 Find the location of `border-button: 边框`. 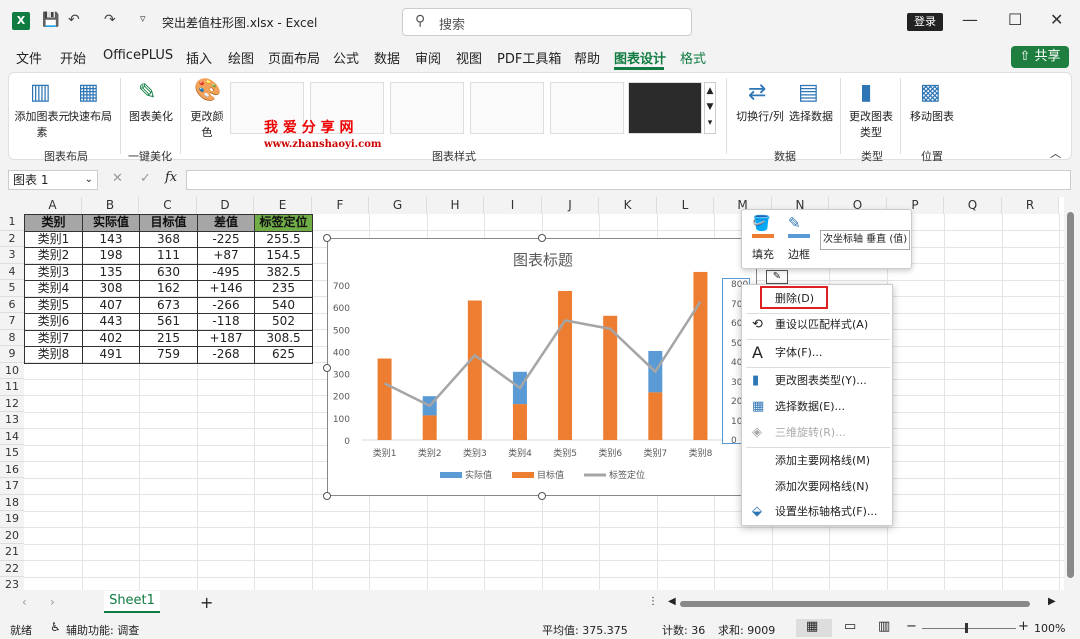

border-button: 边框 is located at coordinates (799, 254).